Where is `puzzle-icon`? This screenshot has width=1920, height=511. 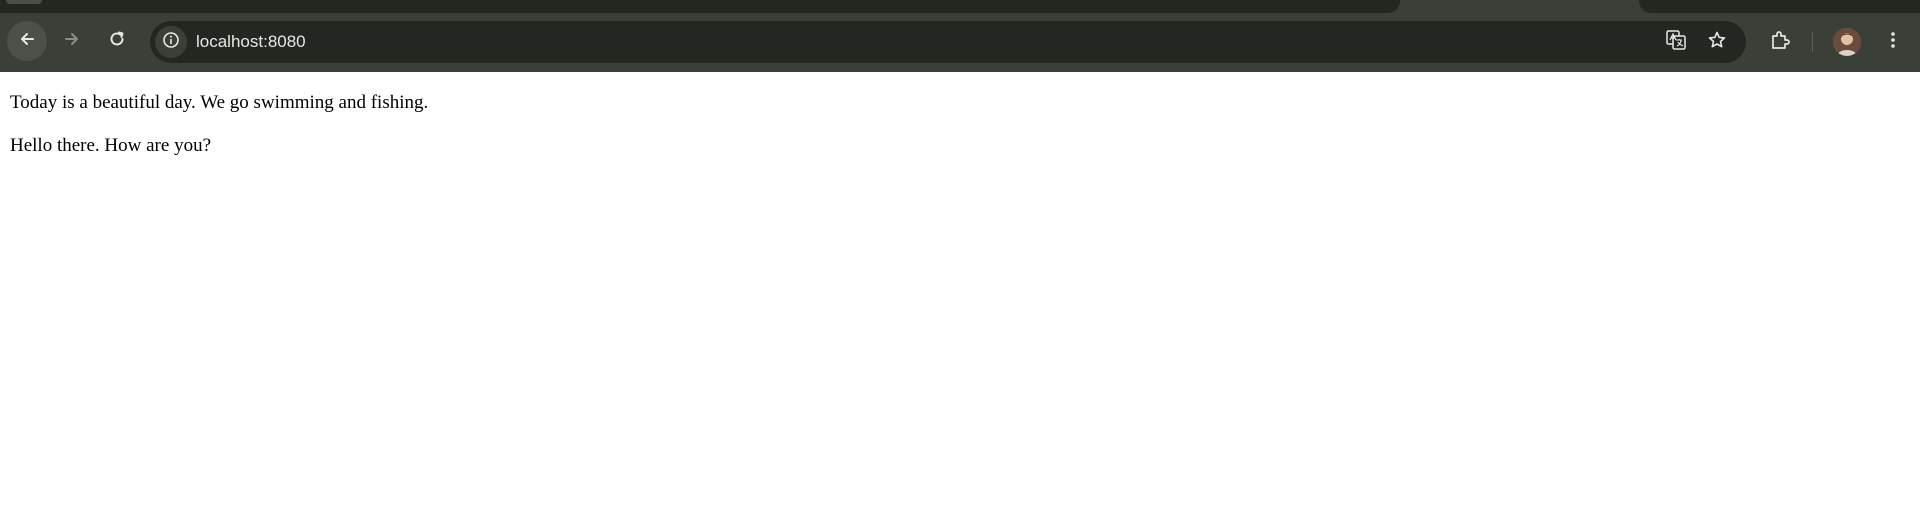
puzzle-icon is located at coordinates (1781, 42).